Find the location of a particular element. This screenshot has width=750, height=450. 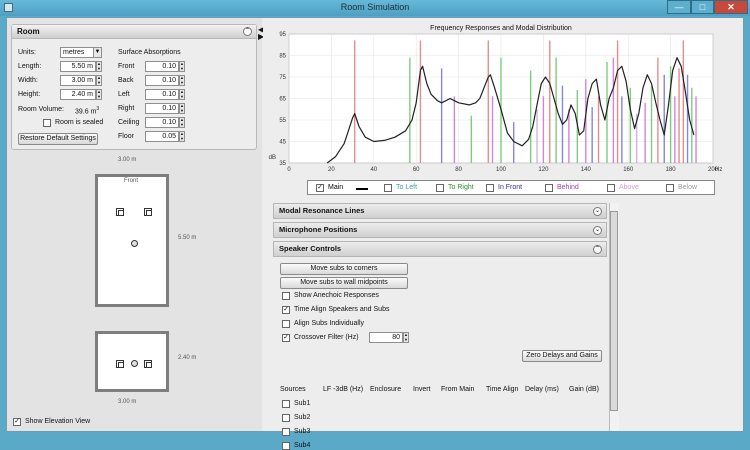

crossover-checkbox: ✓ is located at coordinates (286, 338).